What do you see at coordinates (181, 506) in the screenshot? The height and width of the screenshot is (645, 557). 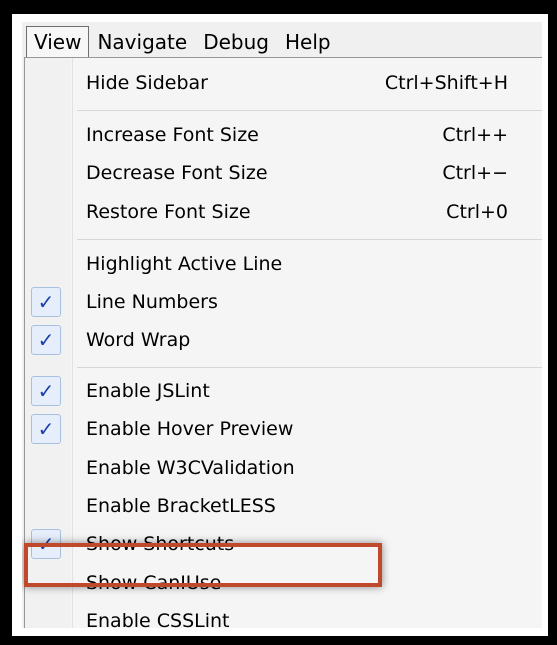 I see `menu-item-label: Enable BracketLESS` at bounding box center [181, 506].